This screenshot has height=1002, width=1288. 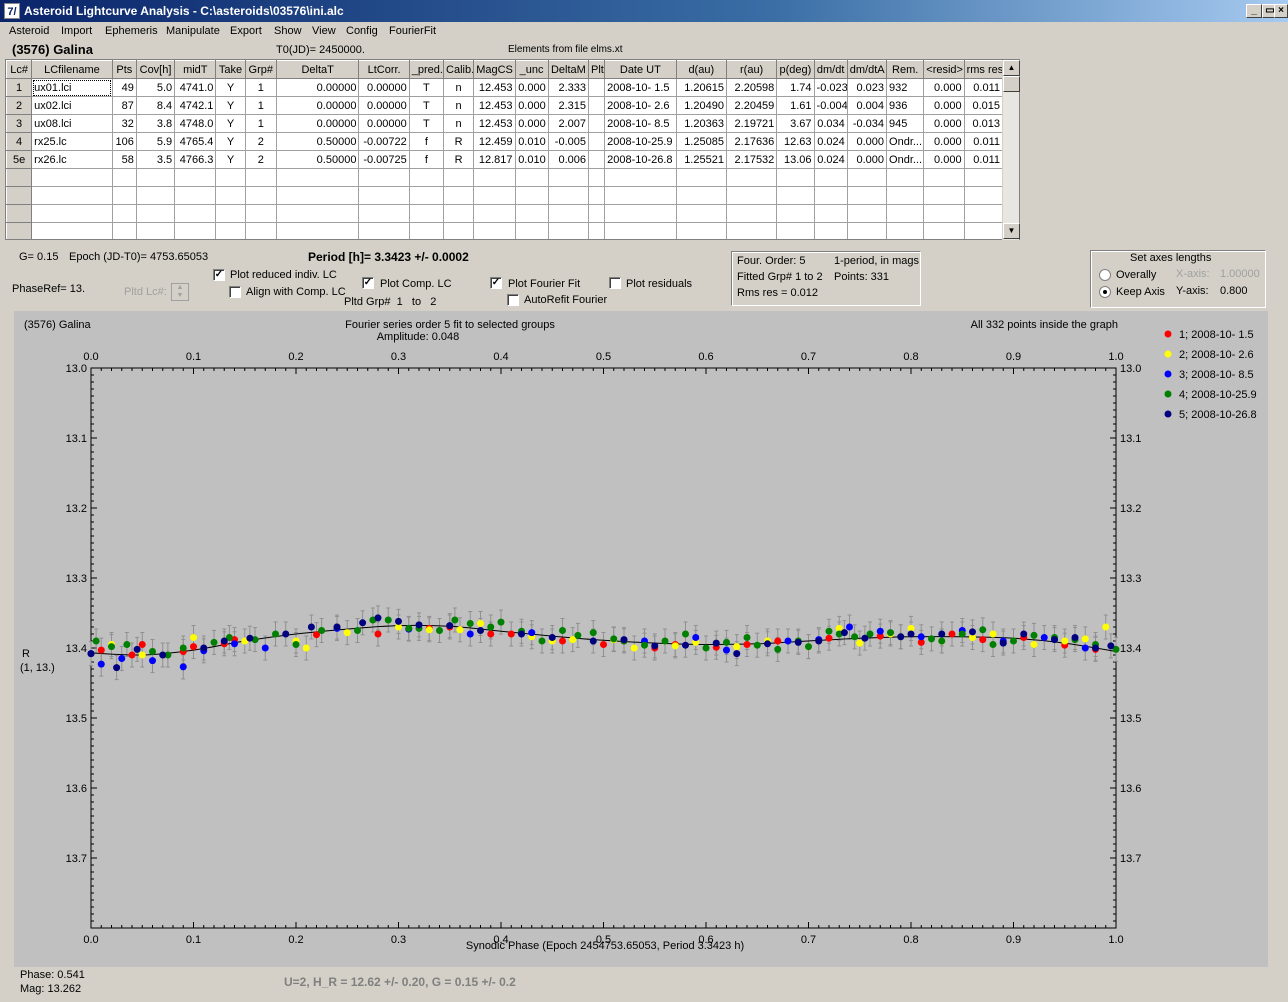 I want to click on table-scrollbar: ▲ ▼, so click(x=1011, y=150).